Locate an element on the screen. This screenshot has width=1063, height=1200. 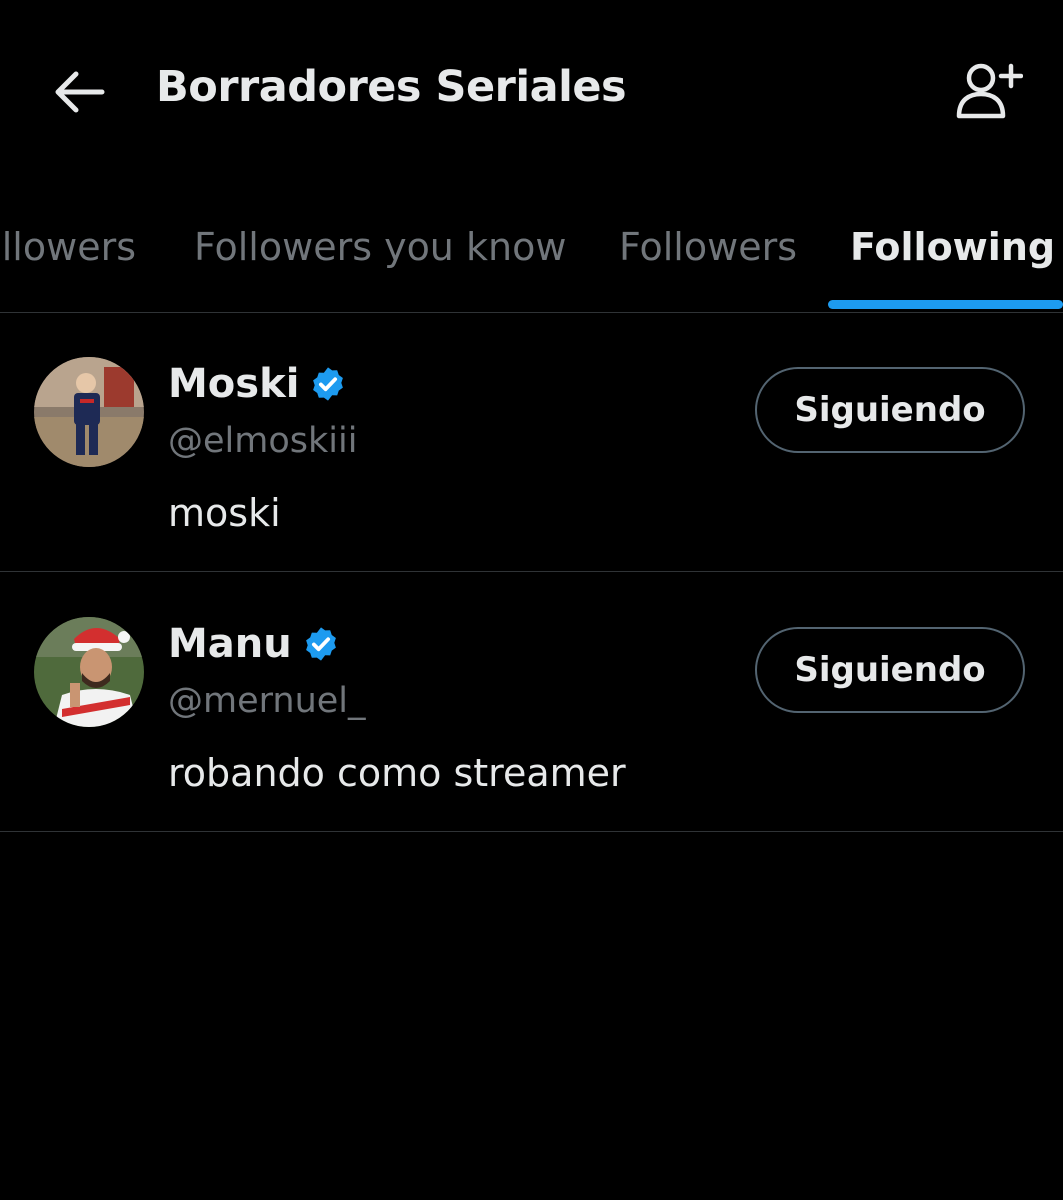
user-name-line: Manu is located at coordinates (254, 644).